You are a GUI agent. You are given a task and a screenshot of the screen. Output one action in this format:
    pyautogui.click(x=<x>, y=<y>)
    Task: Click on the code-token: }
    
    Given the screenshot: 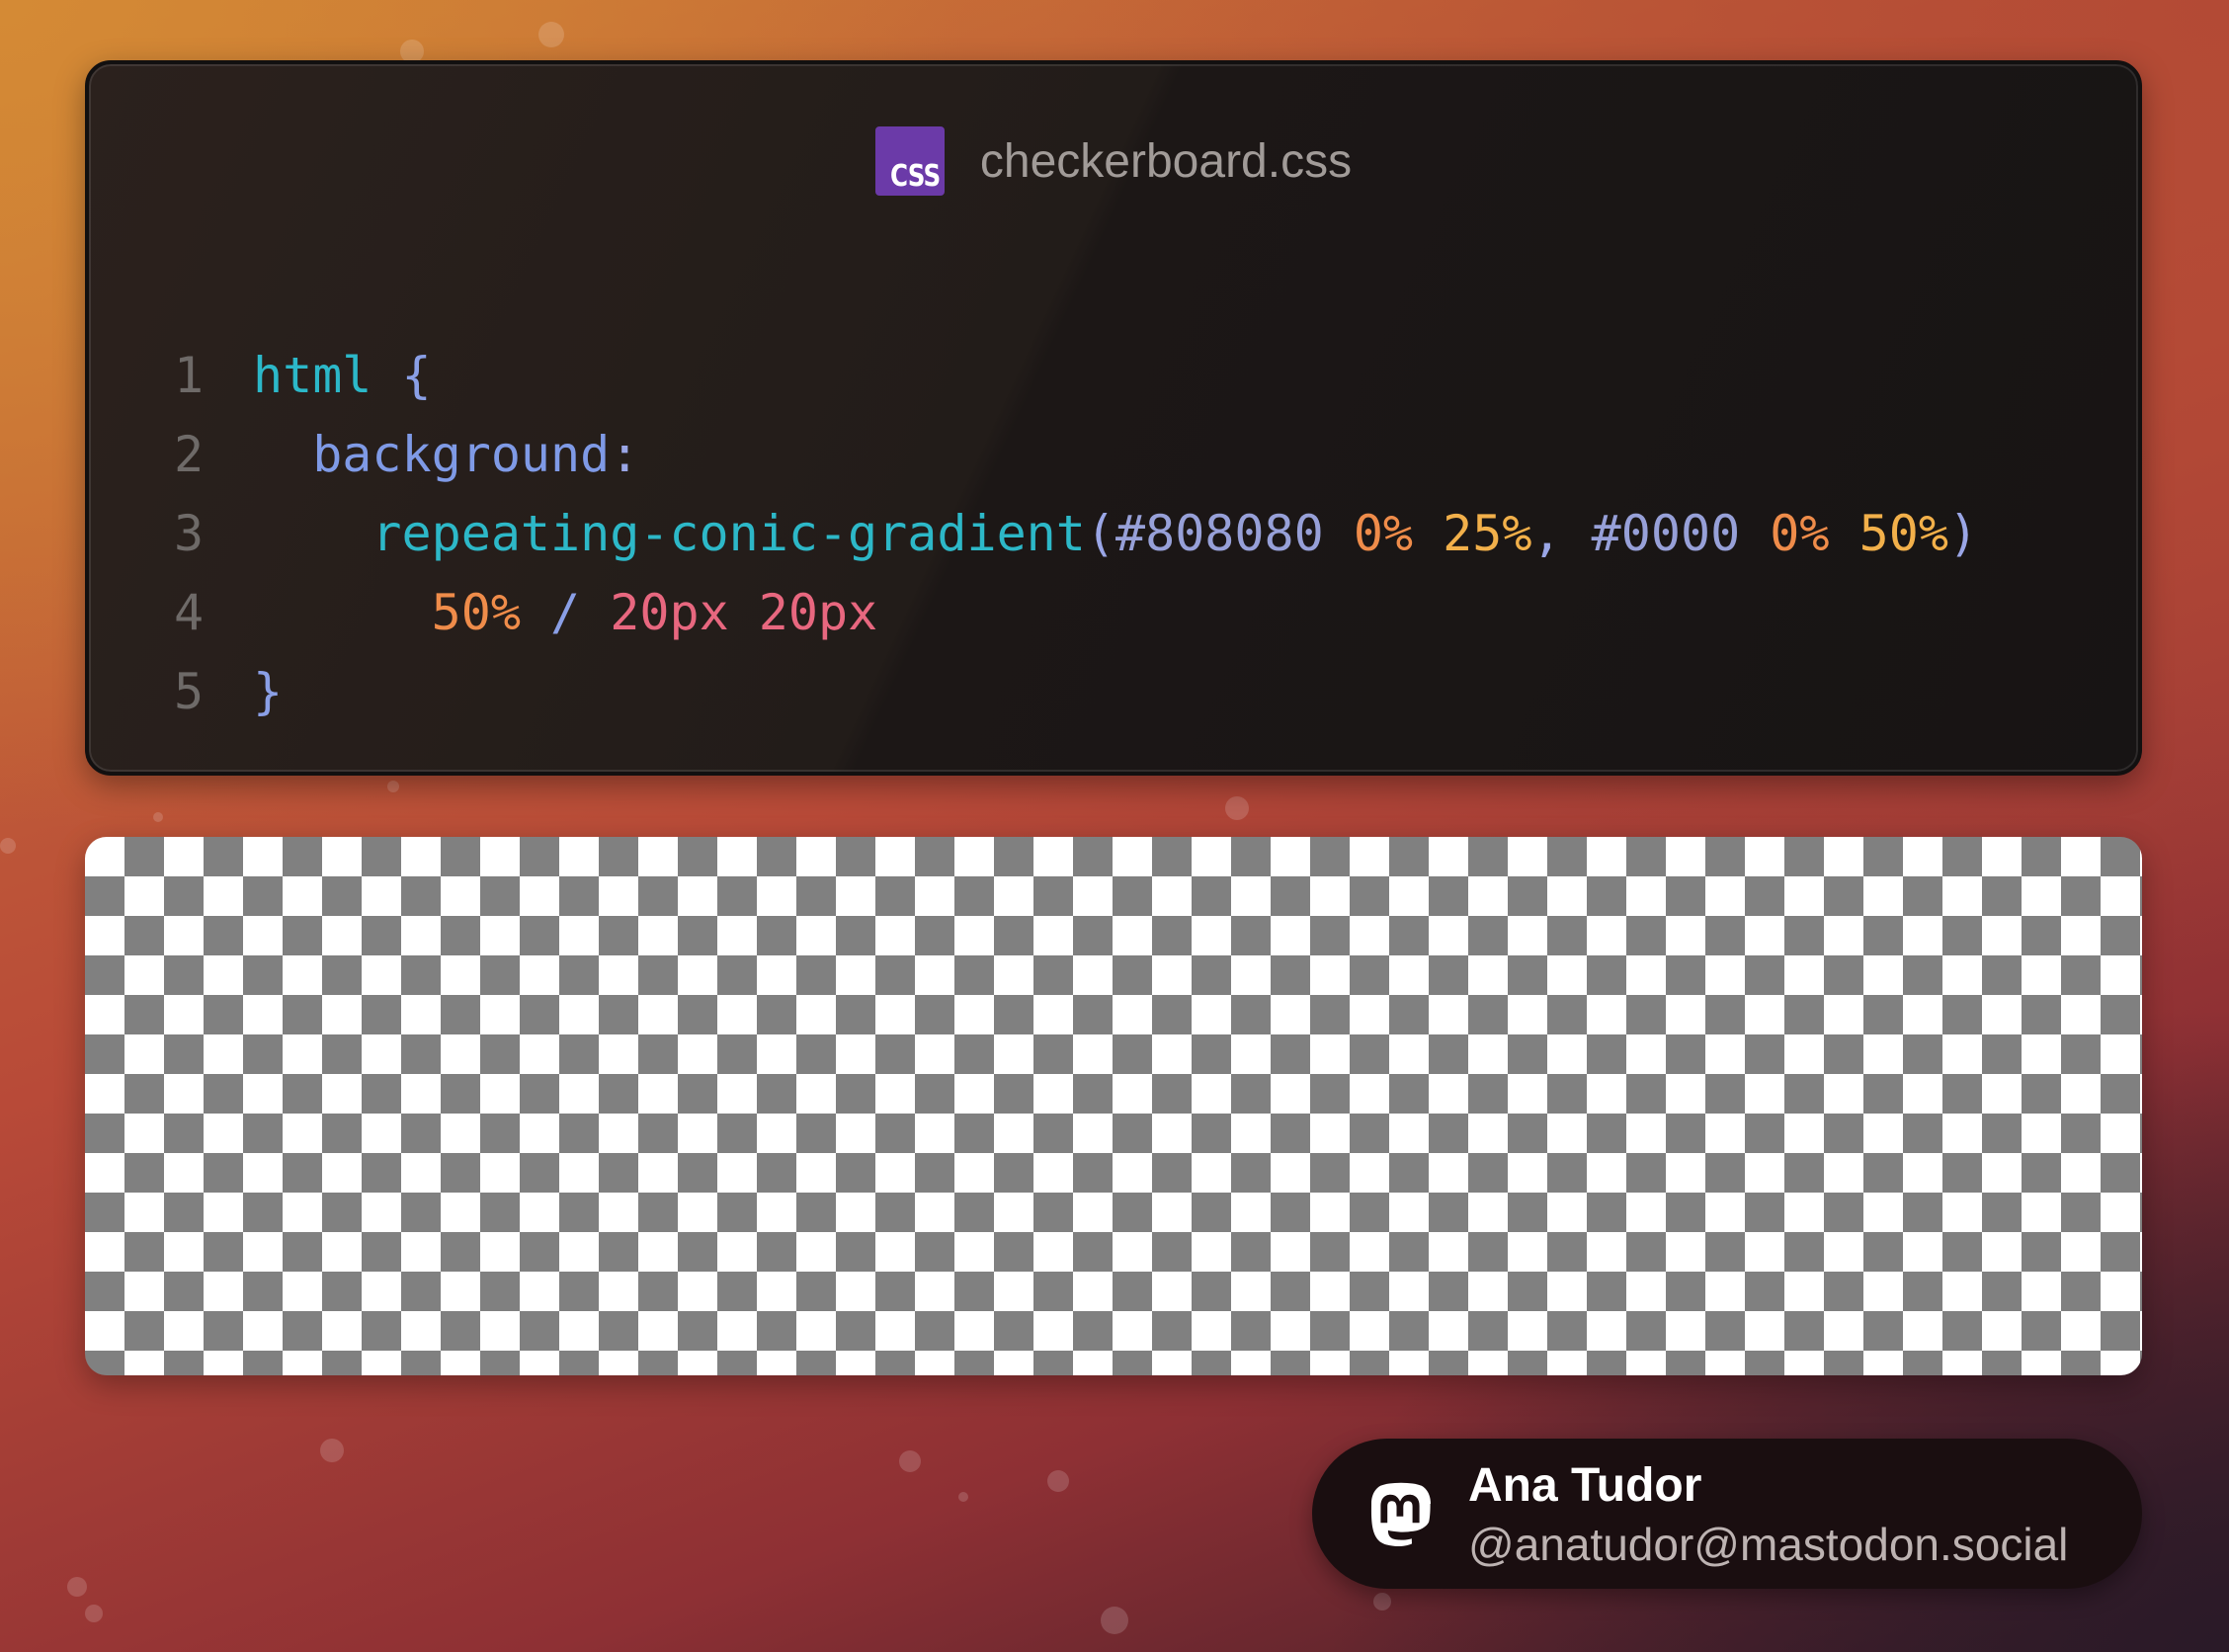 What is the action you would take?
    pyautogui.click(x=268, y=691)
    